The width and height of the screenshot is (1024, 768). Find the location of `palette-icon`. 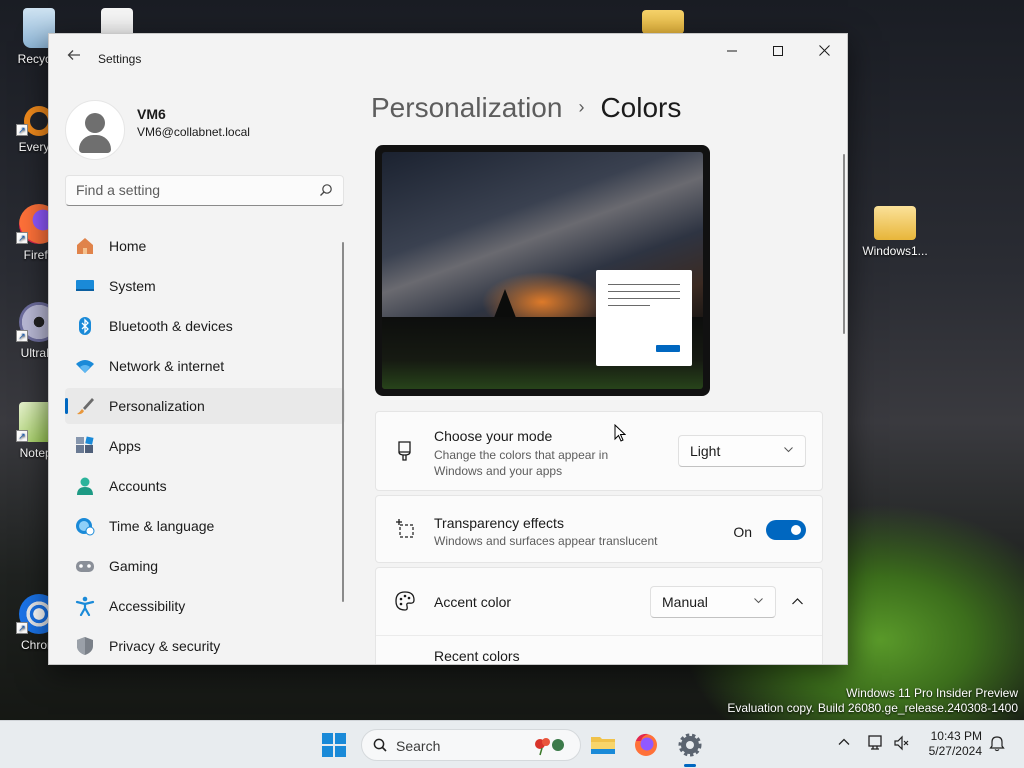

palette-icon is located at coordinates (405, 601).